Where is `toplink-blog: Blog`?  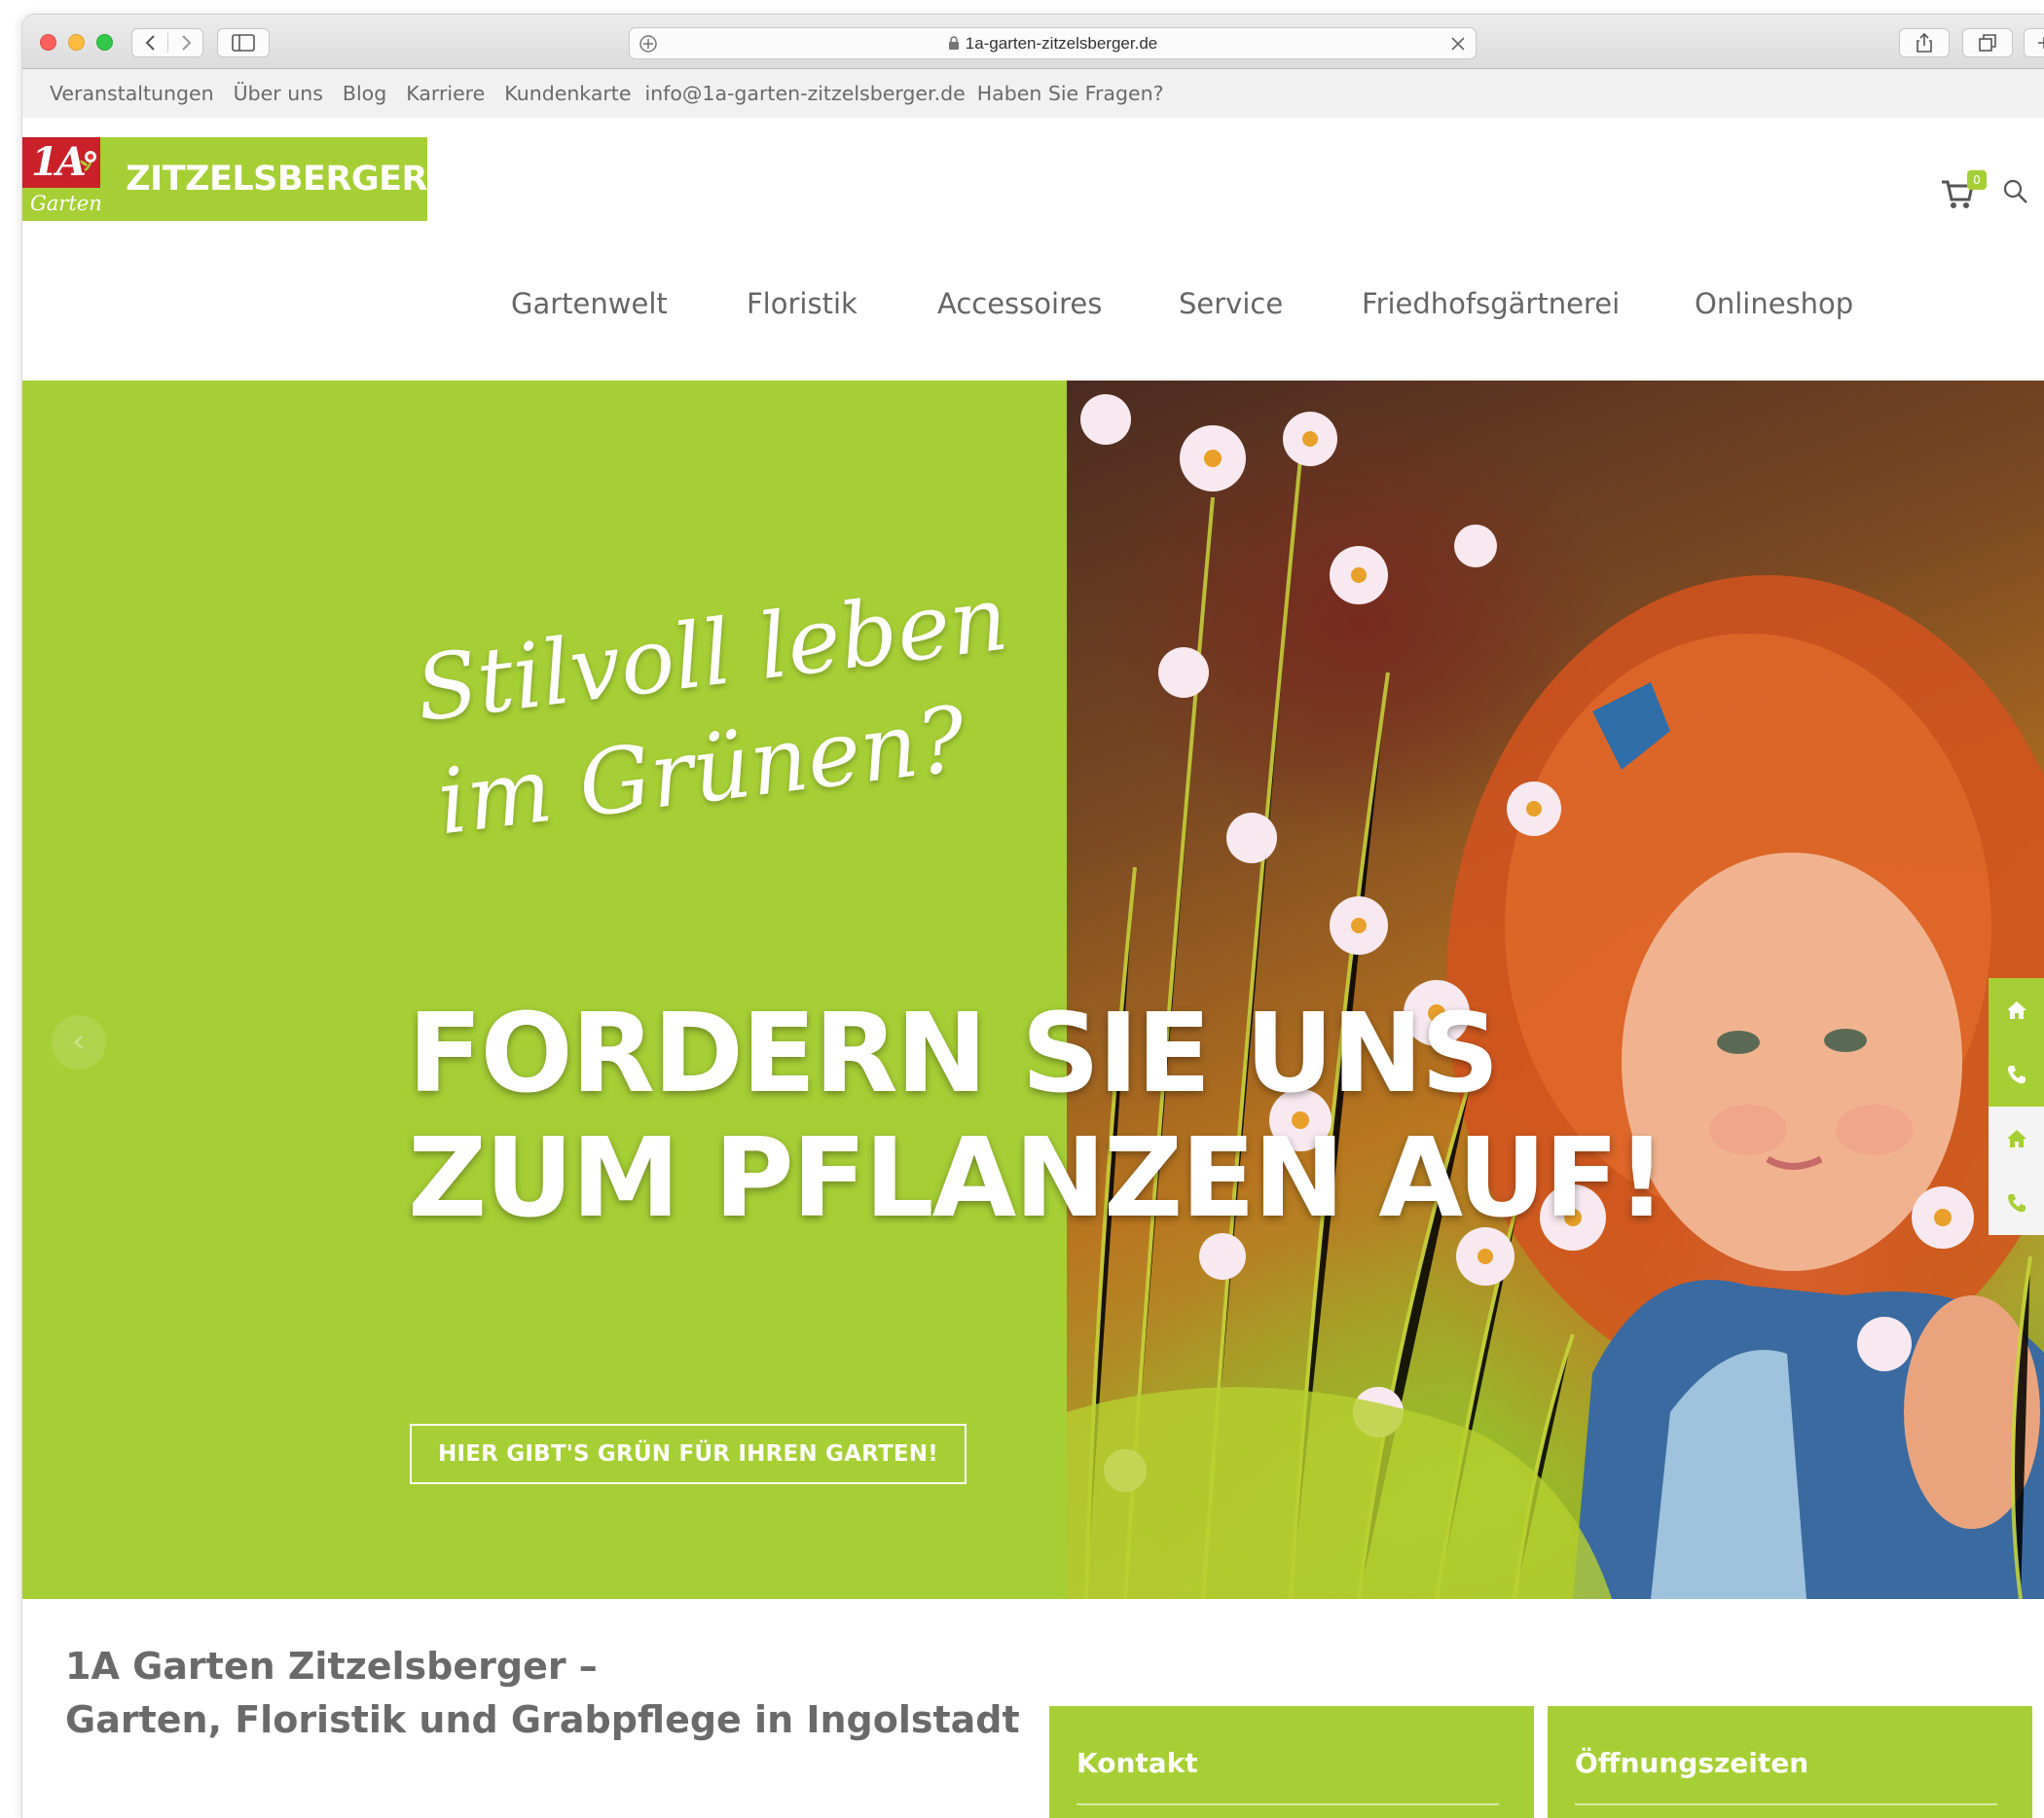 toplink-blog: Blog is located at coordinates (365, 94).